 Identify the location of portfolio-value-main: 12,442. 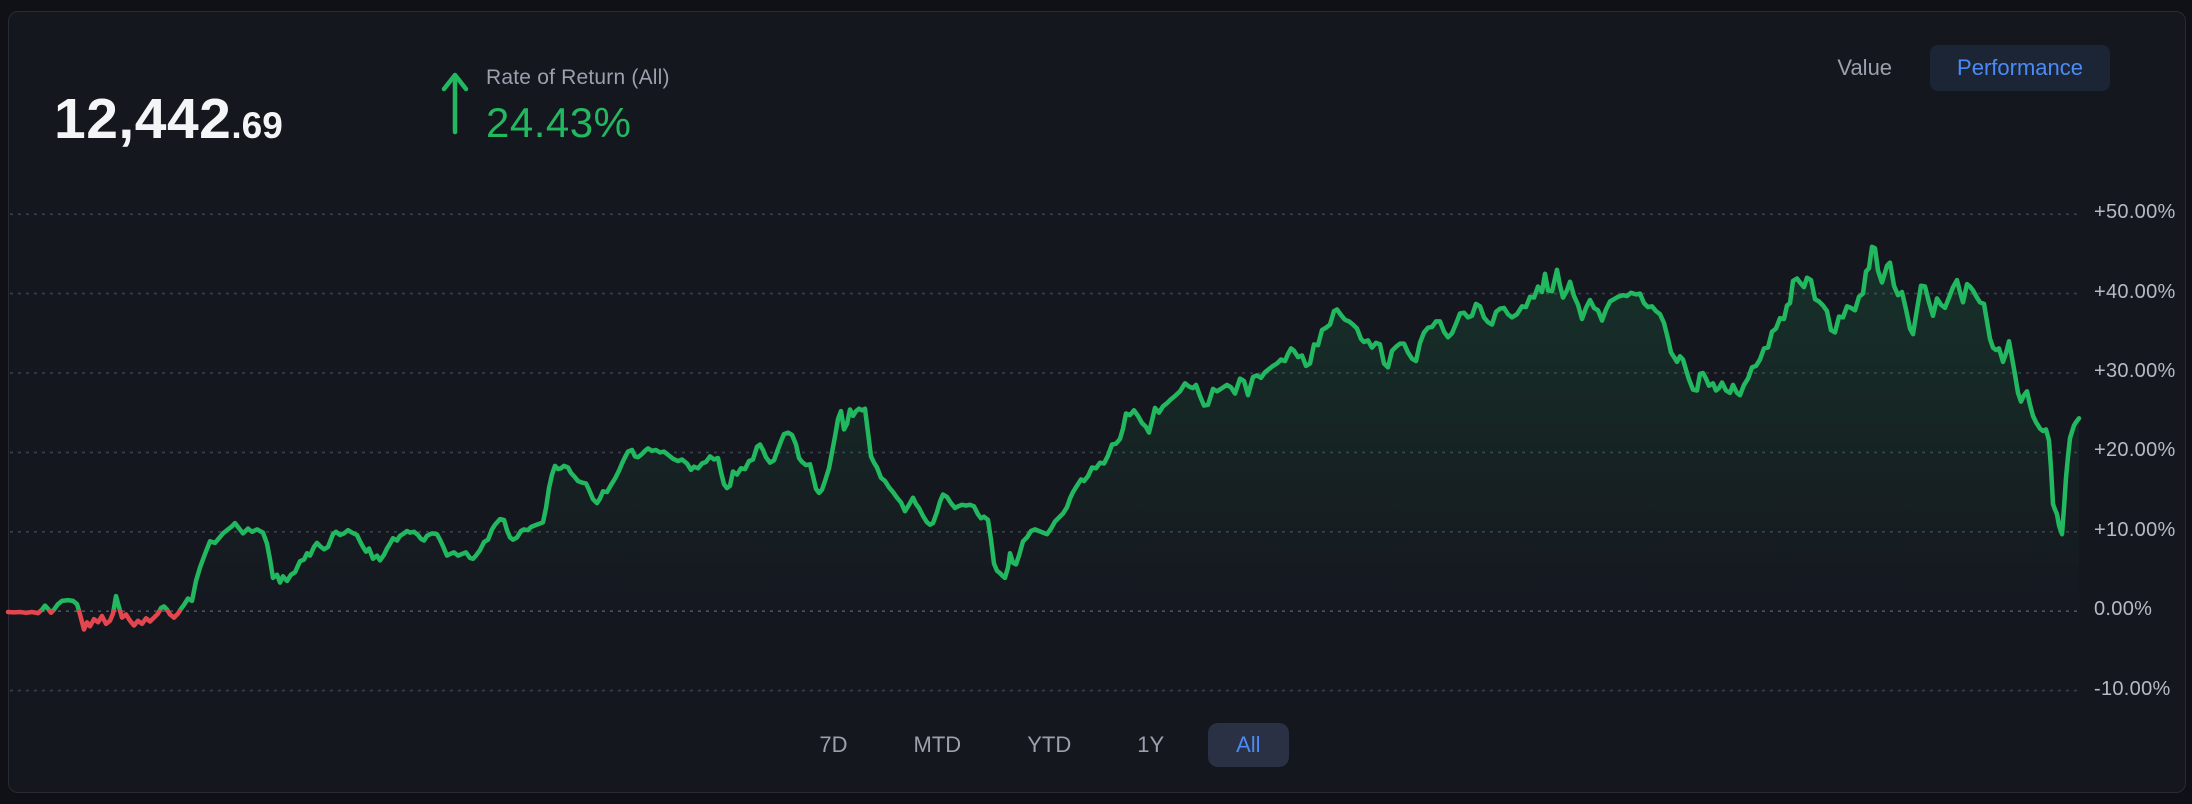
(143, 119).